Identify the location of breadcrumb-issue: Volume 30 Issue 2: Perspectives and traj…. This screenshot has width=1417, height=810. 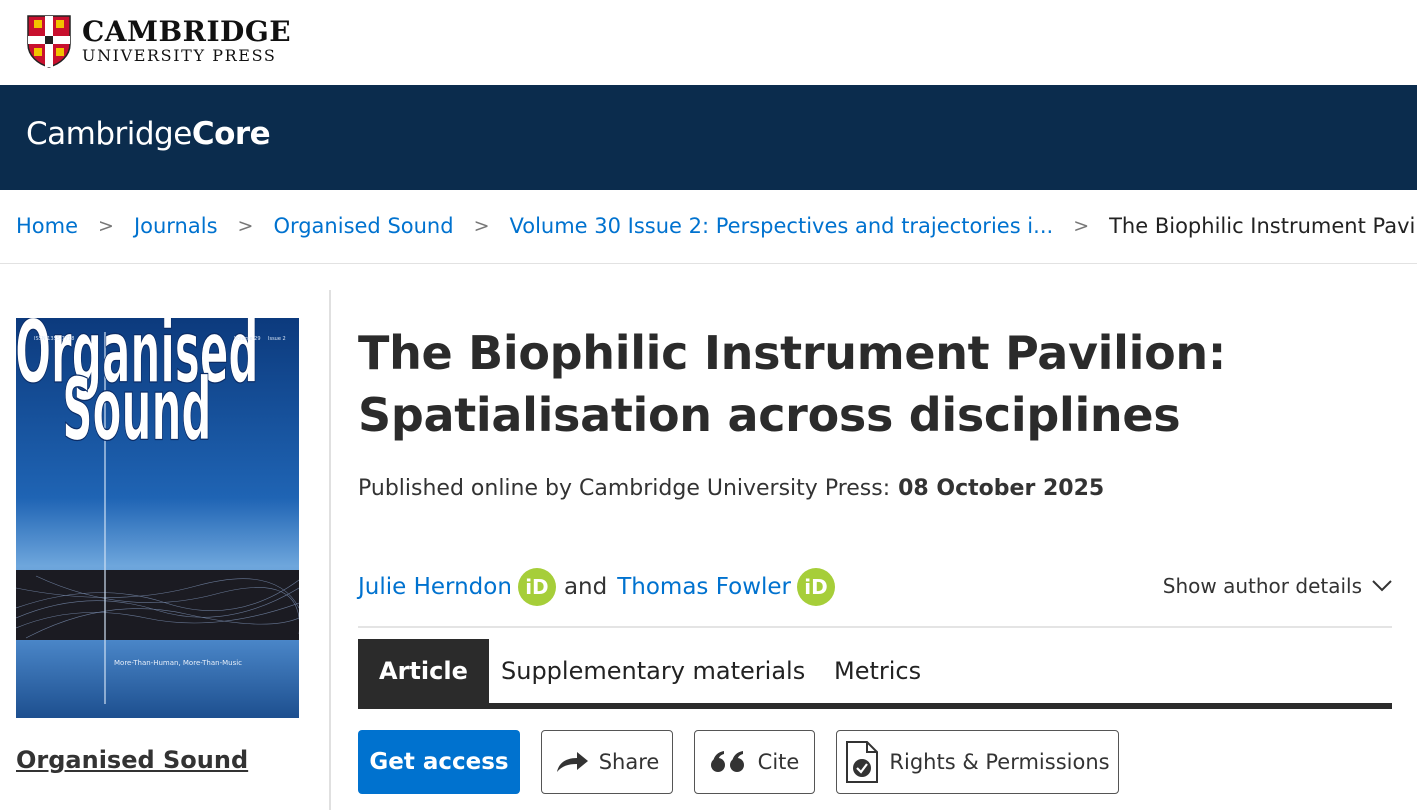
(782, 226).